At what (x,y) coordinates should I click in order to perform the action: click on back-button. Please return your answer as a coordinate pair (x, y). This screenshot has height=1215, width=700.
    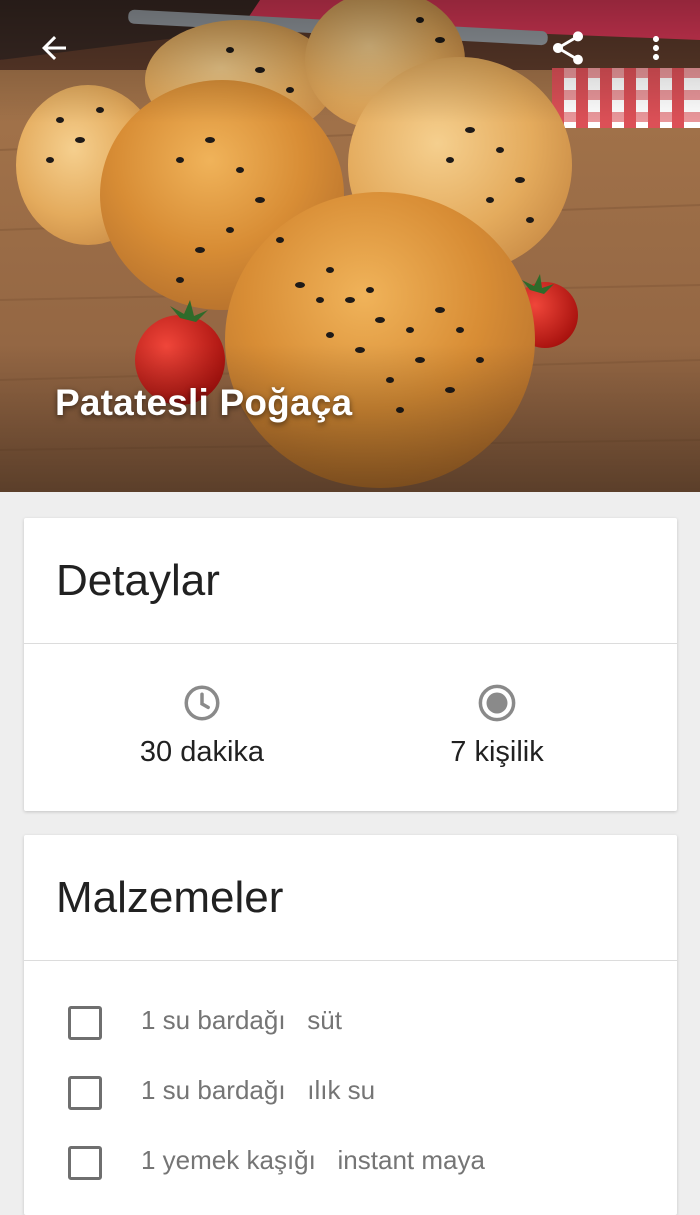
    Looking at the image, I should click on (54, 48).